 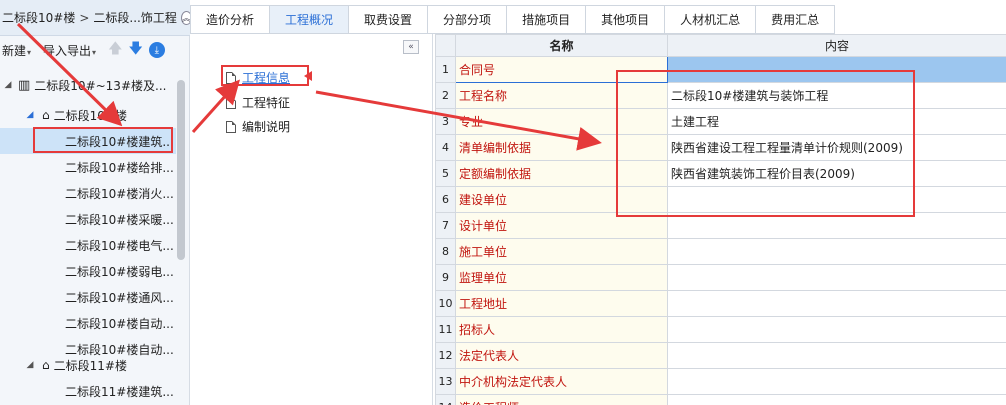 I want to click on tab-cost-analysis: 造价分析, so click(x=230, y=19).